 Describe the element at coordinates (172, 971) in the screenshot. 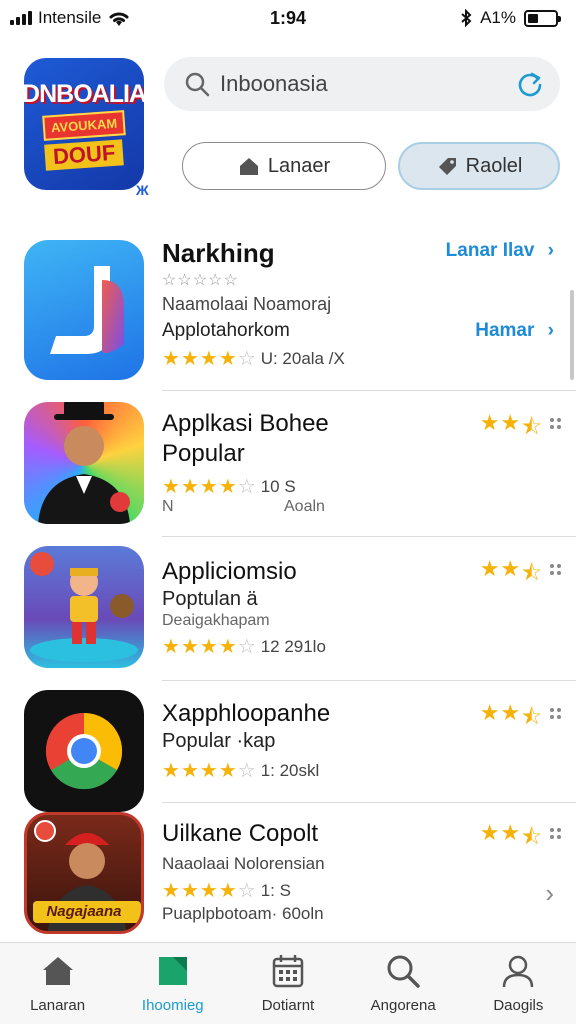

I see `bookmark-icon` at that location.